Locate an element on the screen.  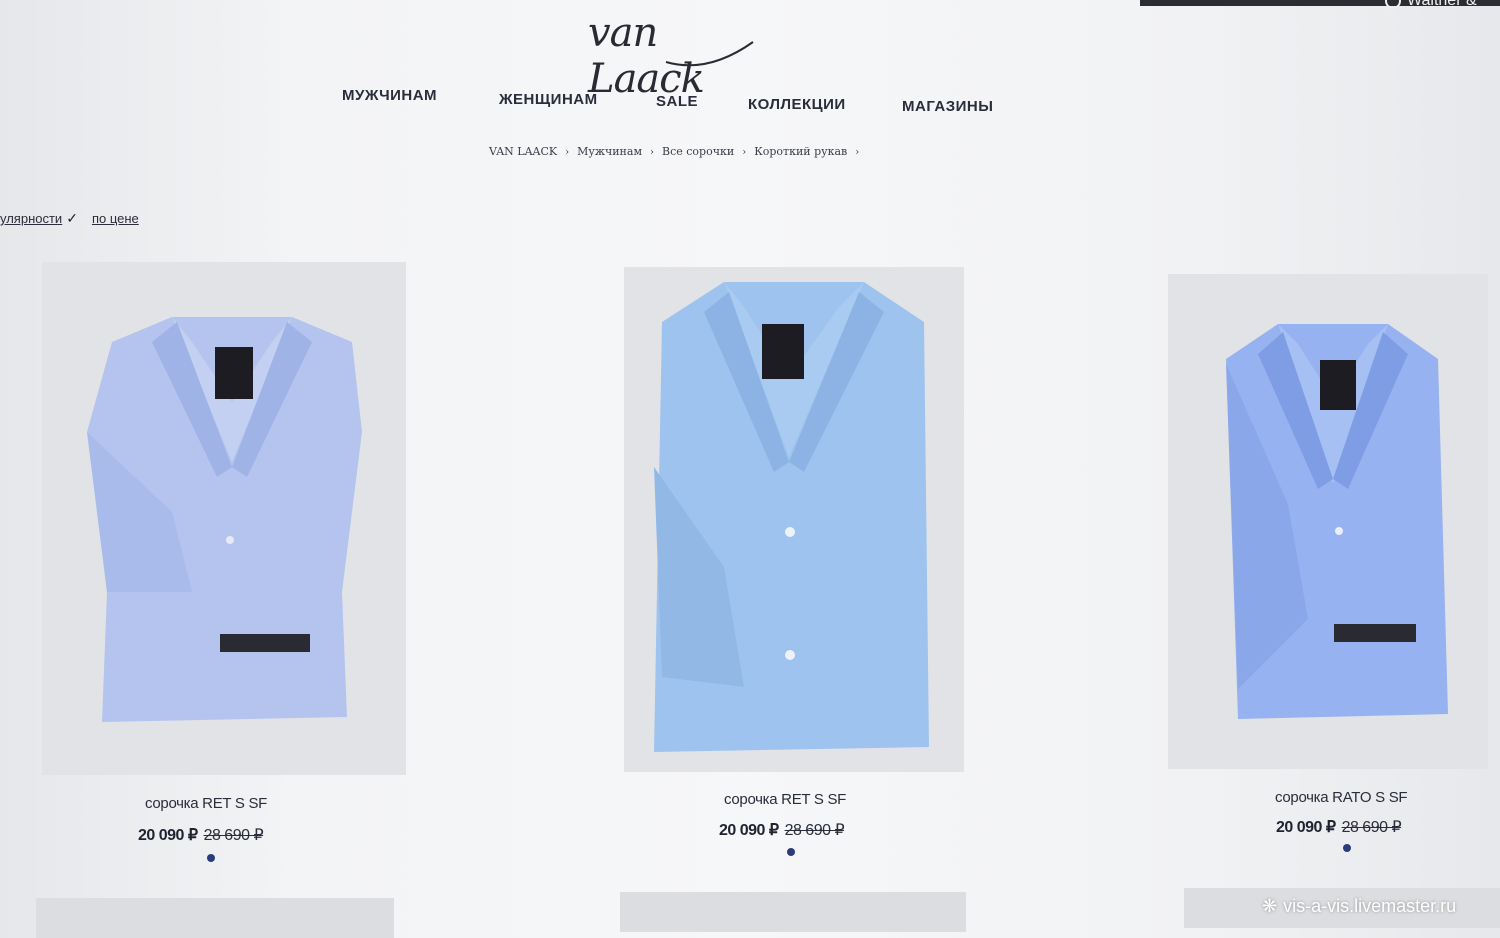
nav-collections: КОЛЛЕКЦИИ is located at coordinates (797, 104).